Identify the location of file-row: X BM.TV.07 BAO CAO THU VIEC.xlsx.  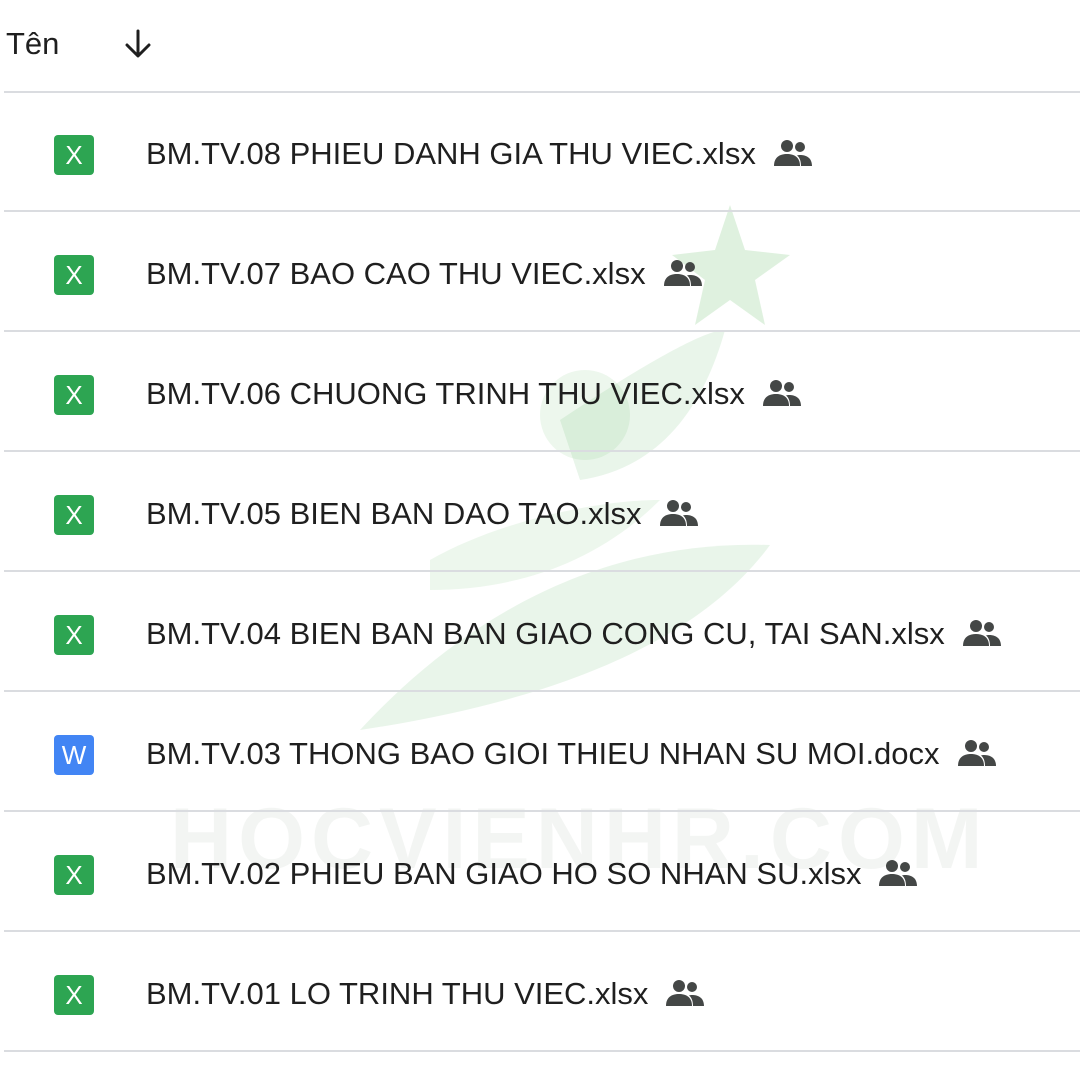
(540, 272).